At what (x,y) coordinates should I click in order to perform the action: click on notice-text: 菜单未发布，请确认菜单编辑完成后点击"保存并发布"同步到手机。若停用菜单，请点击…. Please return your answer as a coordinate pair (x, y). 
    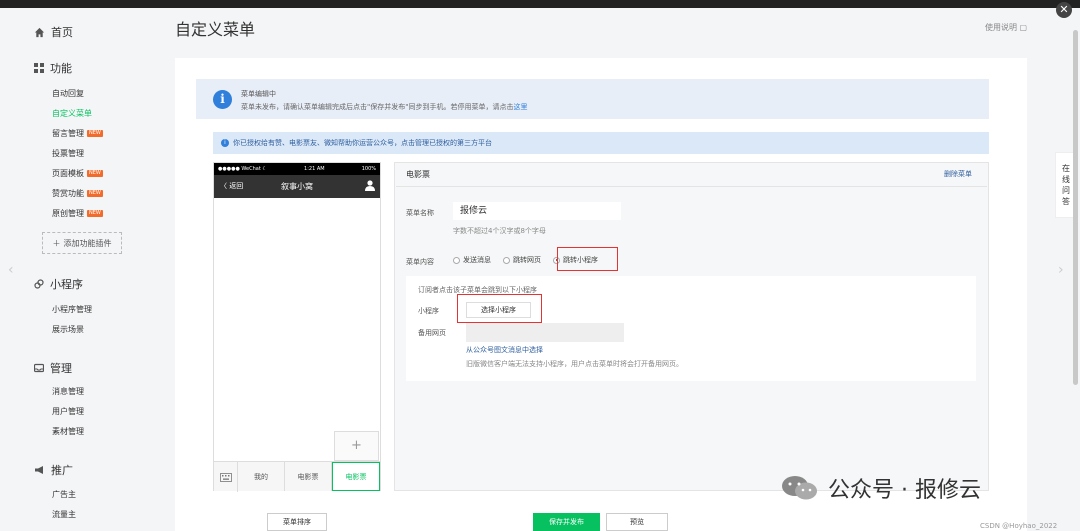
    Looking at the image, I should click on (384, 107).